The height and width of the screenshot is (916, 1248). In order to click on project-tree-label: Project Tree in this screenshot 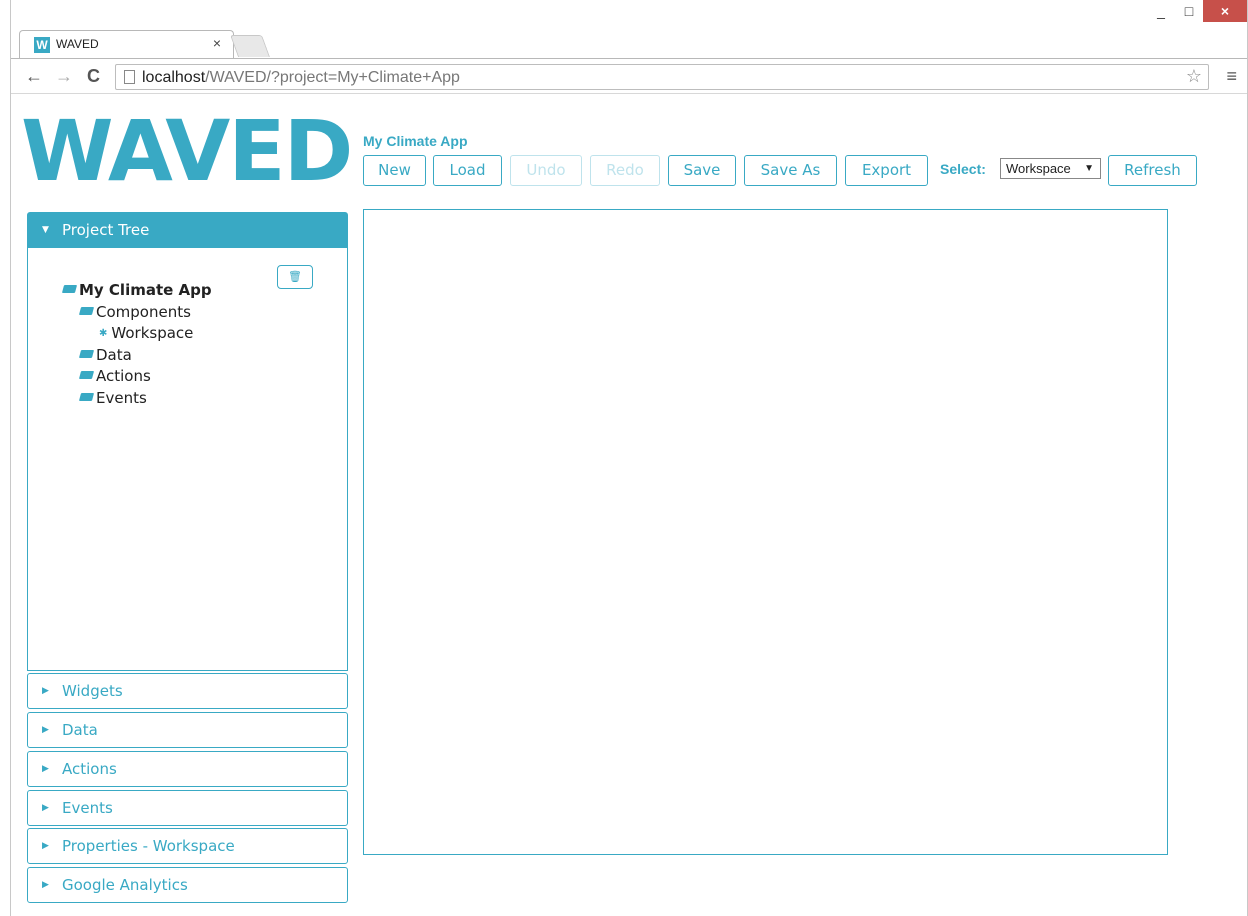, I will do `click(106, 230)`.